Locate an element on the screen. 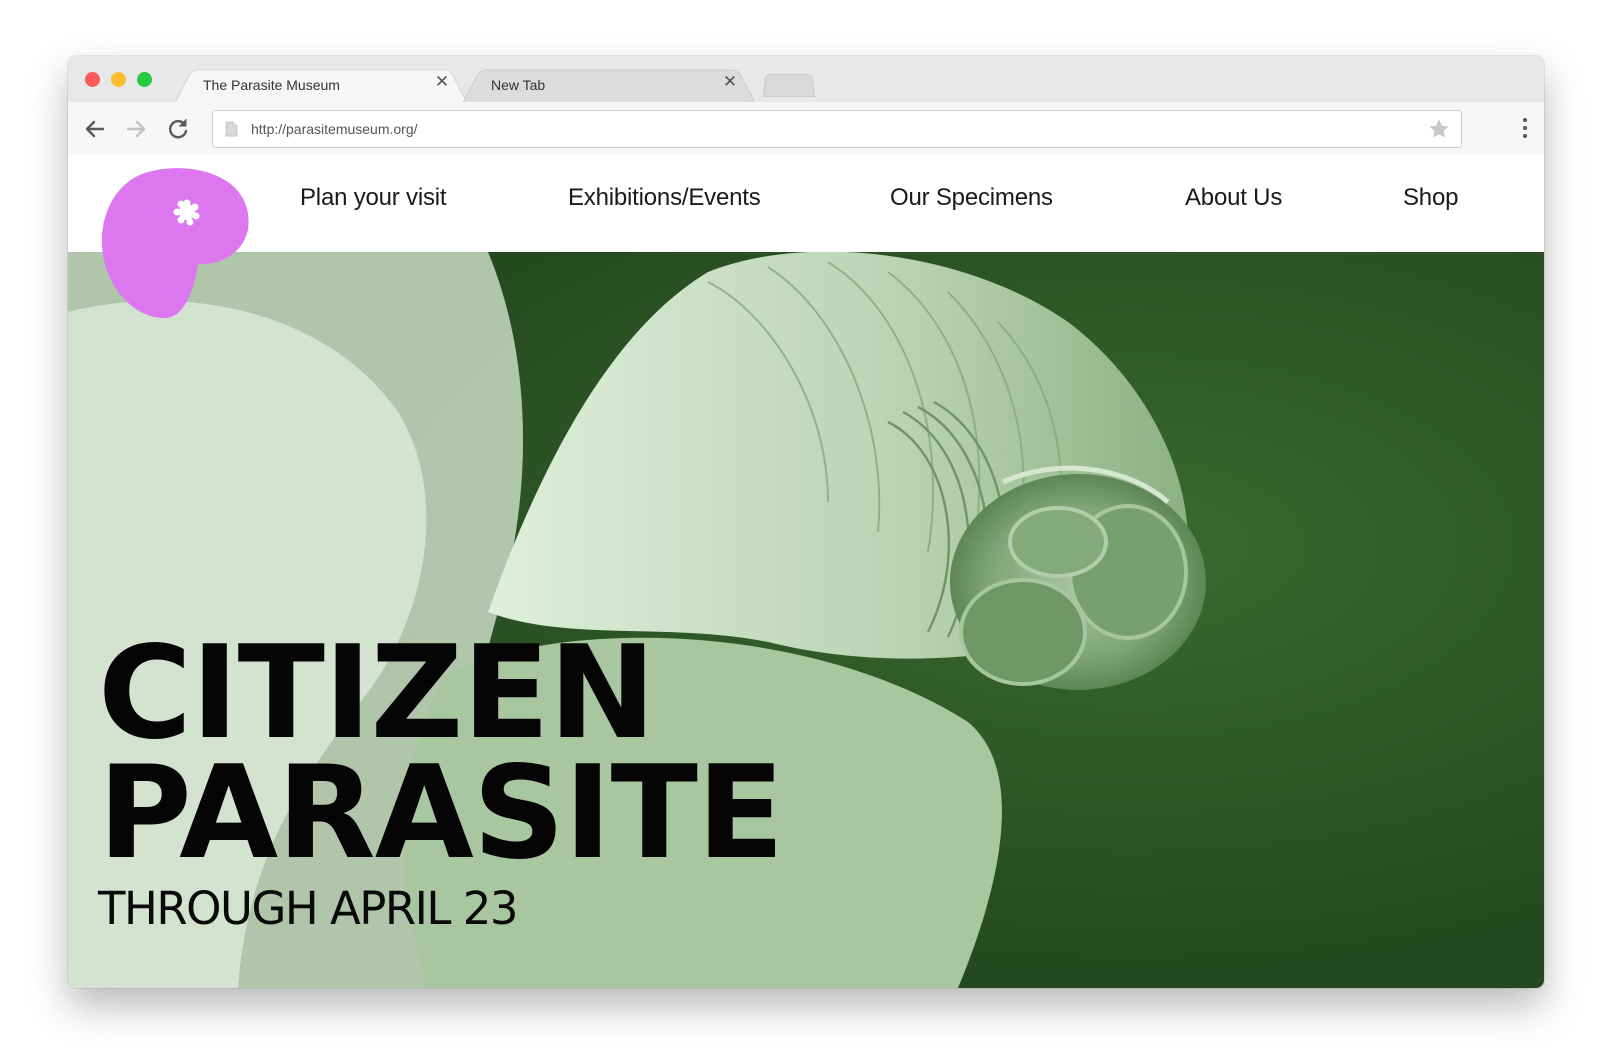 The image size is (1600, 1054). close-window-button is located at coordinates (92, 79).